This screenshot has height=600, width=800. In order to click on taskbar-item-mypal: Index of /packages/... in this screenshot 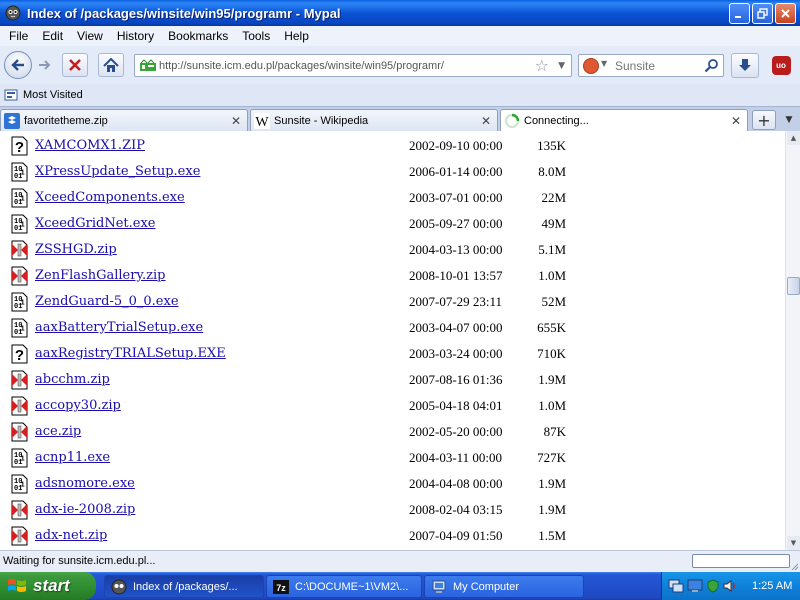, I will do `click(184, 586)`.